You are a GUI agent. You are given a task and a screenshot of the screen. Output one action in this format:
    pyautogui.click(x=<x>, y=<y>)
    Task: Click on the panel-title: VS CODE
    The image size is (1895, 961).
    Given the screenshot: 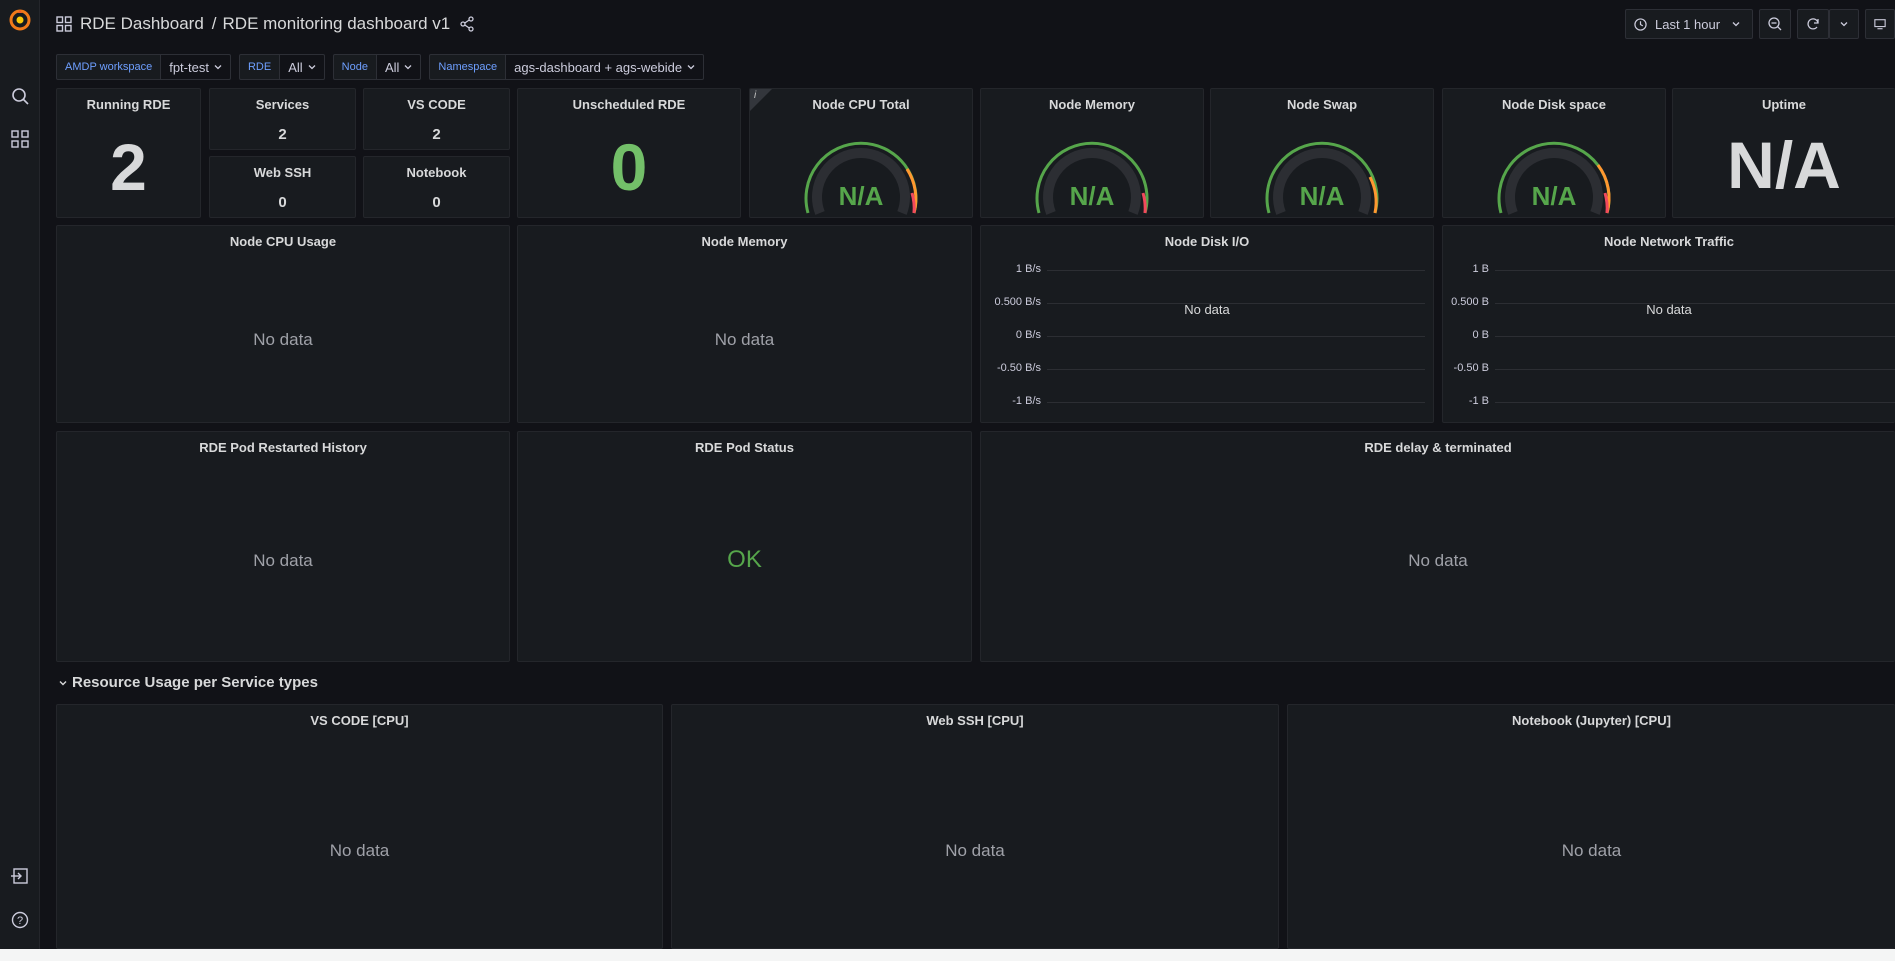 What is the action you would take?
    pyautogui.click(x=436, y=104)
    